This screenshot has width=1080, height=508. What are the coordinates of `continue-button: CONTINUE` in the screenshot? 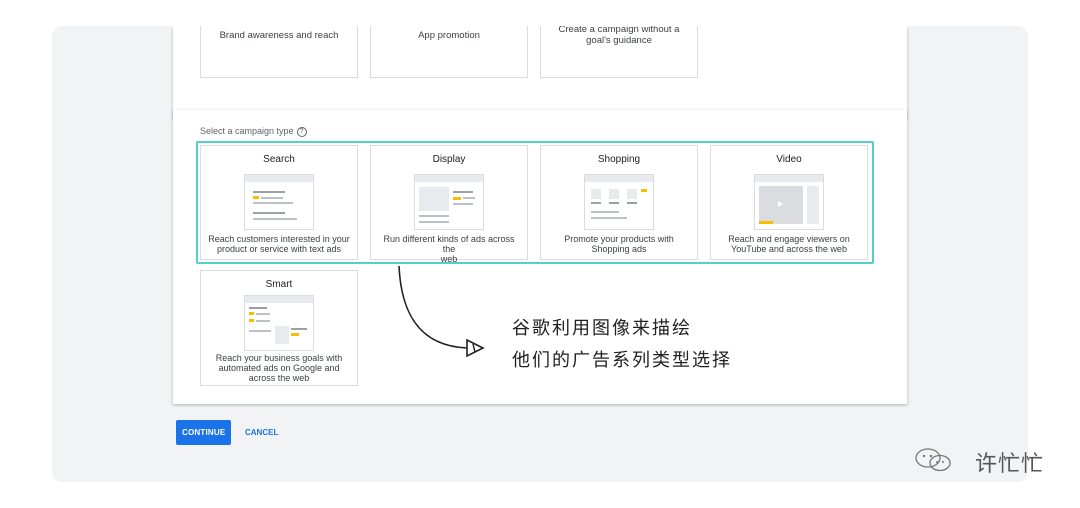 It's located at (203, 432).